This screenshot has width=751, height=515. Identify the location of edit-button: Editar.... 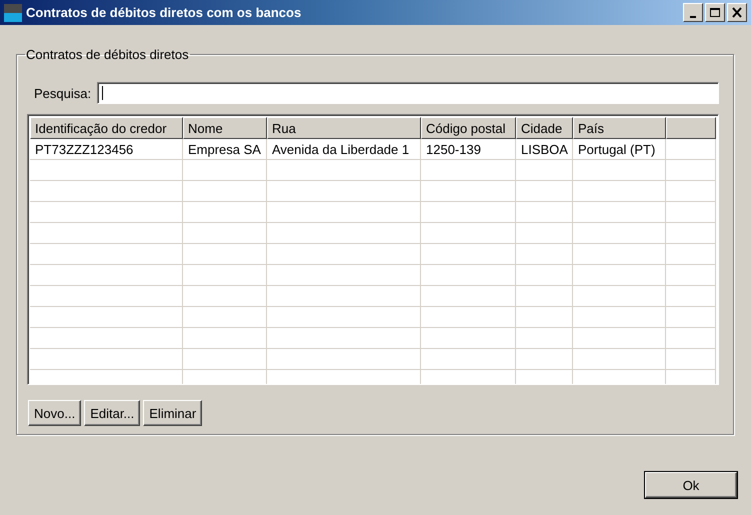
(112, 413).